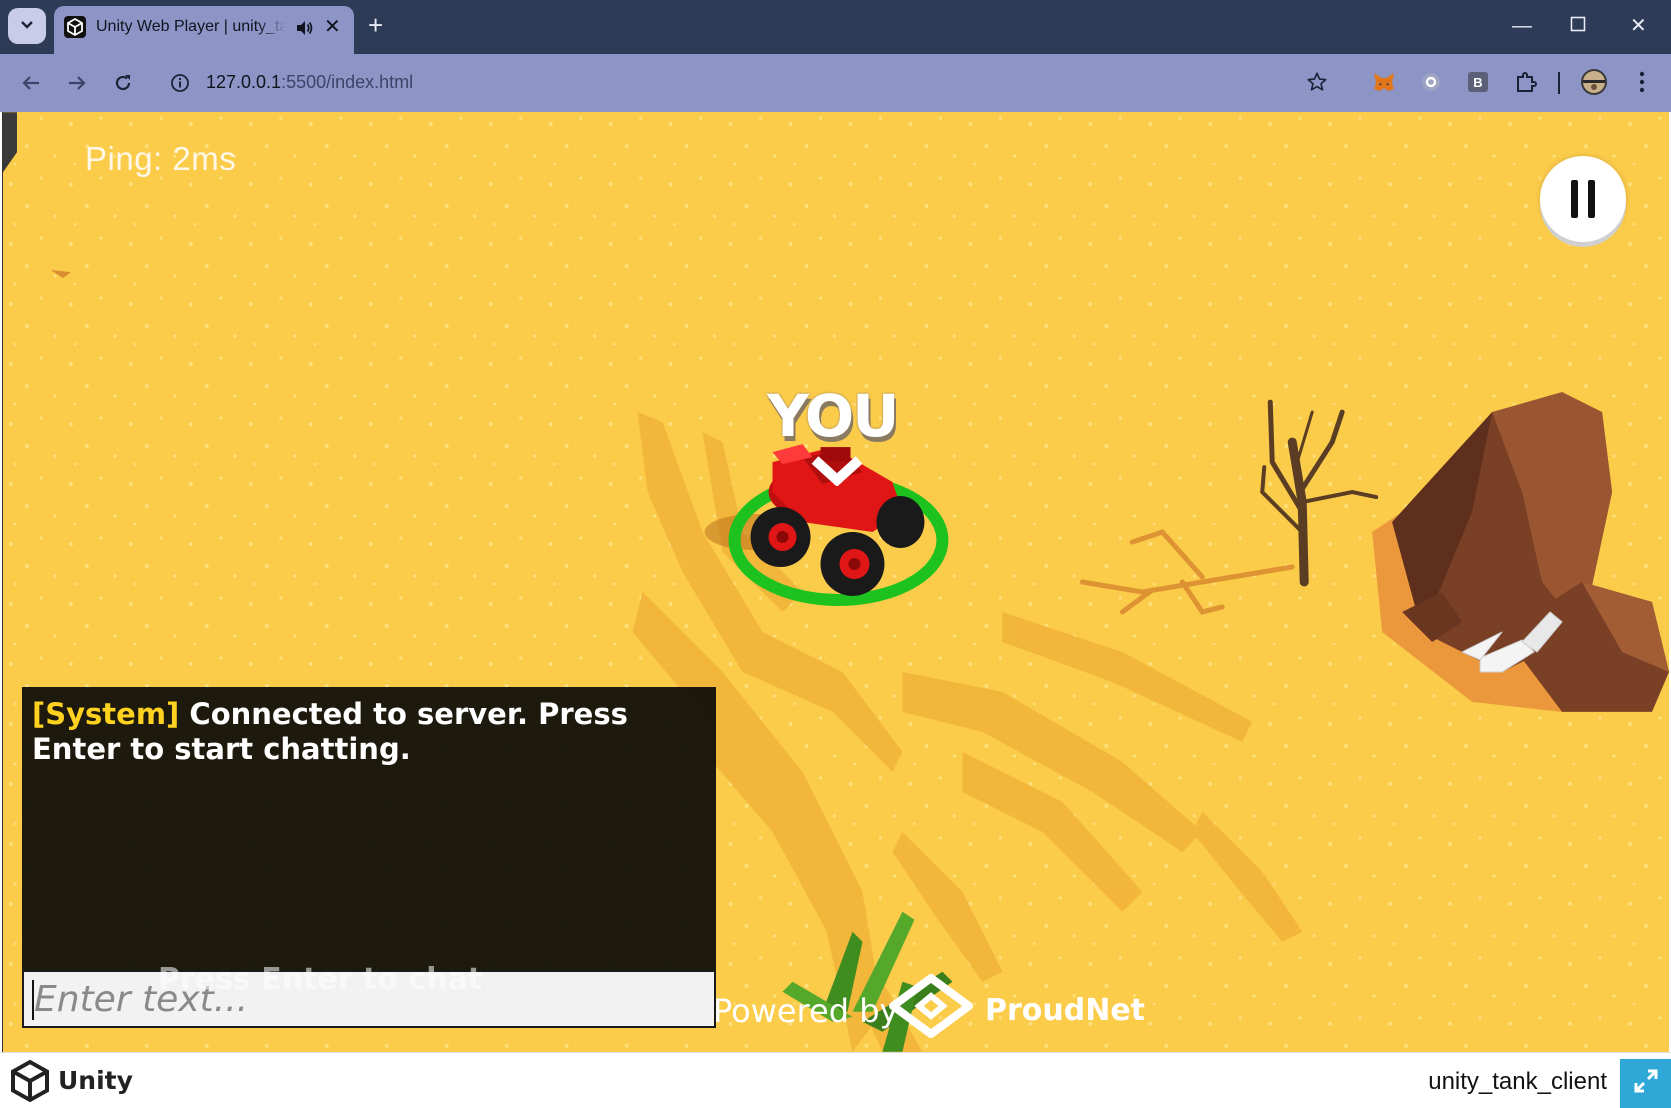 The width and height of the screenshot is (1671, 1108). I want to click on powered-by-text: Powered by, so click(806, 1011).